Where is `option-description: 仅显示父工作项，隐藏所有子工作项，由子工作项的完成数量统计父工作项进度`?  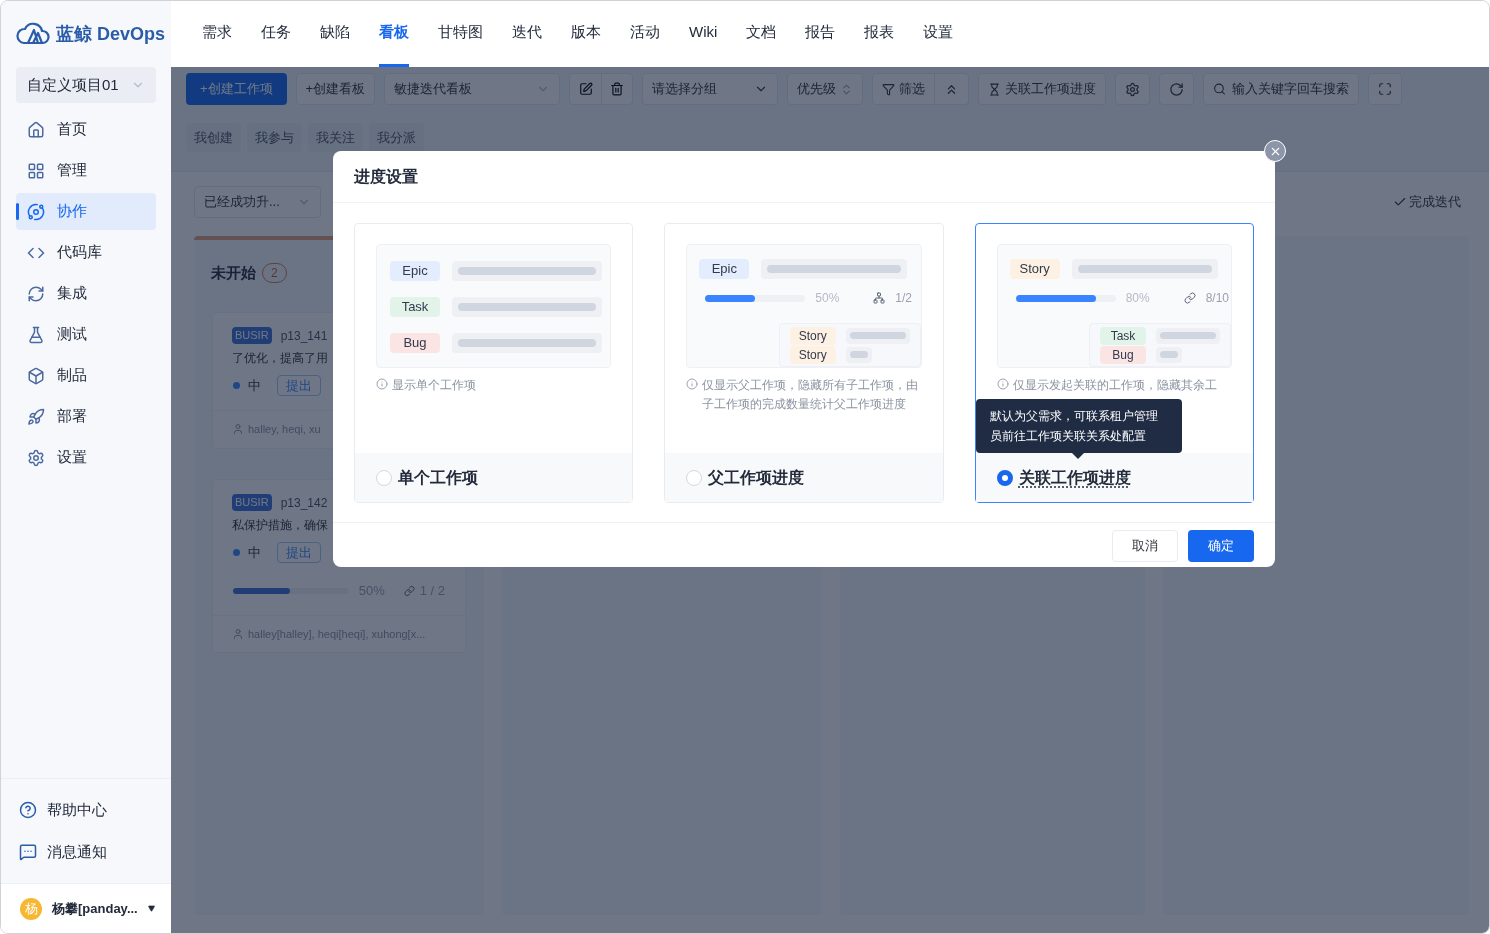 option-description: 仅显示父工作项，隐藏所有子工作项，由子工作项的完成数量统计父工作项进度 is located at coordinates (811, 395).